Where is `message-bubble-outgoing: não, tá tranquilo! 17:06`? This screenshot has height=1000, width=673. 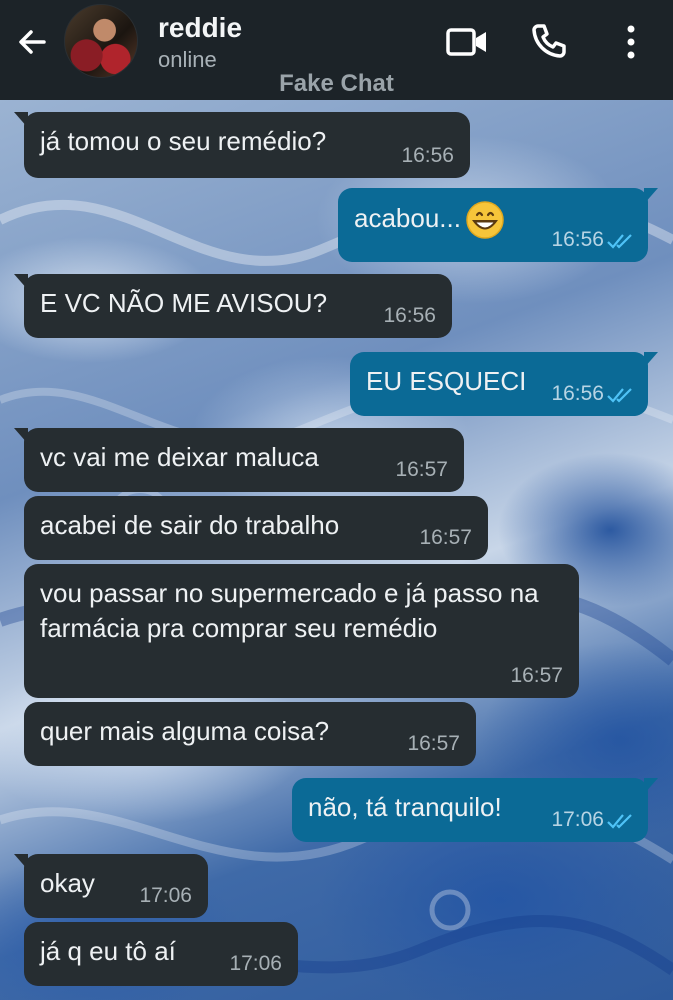
message-bubble-outgoing: não, tá tranquilo! 17:06 is located at coordinates (475, 810).